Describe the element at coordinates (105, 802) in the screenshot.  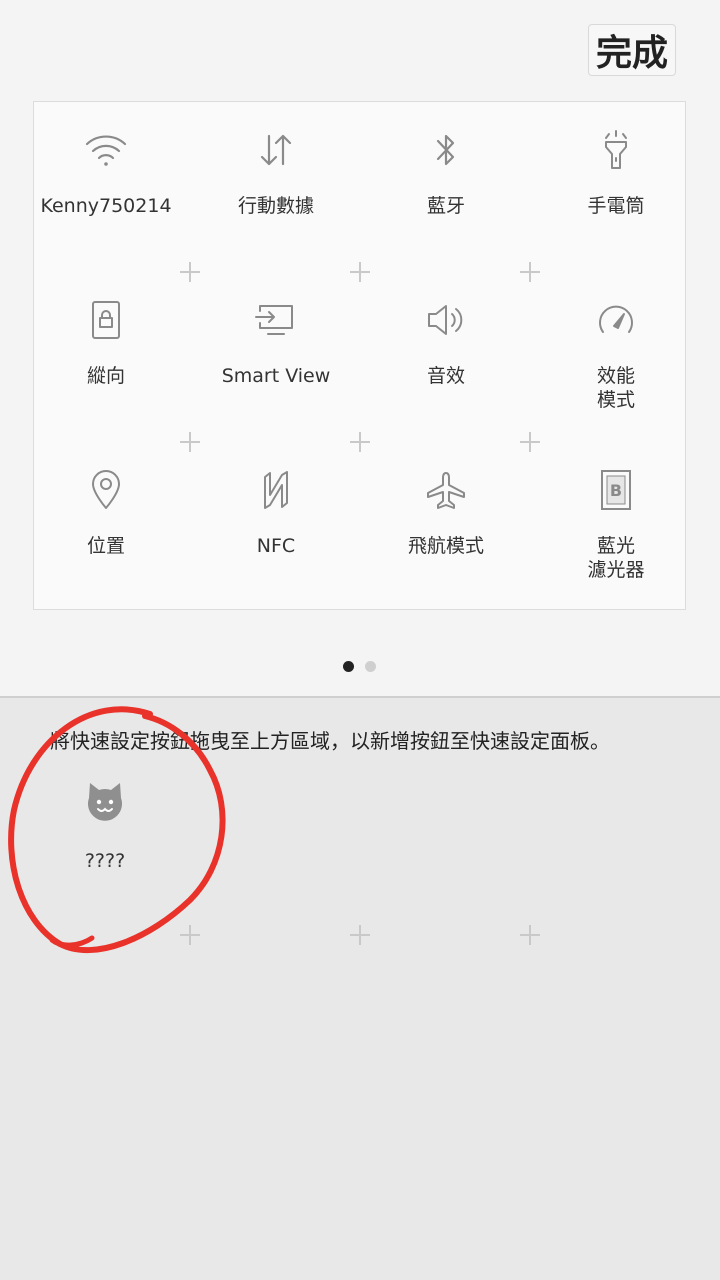
I see `cat-icon` at that location.